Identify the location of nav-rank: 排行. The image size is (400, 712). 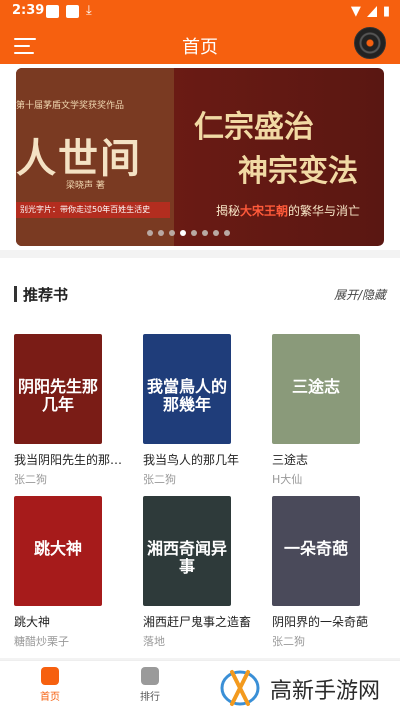
(150, 685).